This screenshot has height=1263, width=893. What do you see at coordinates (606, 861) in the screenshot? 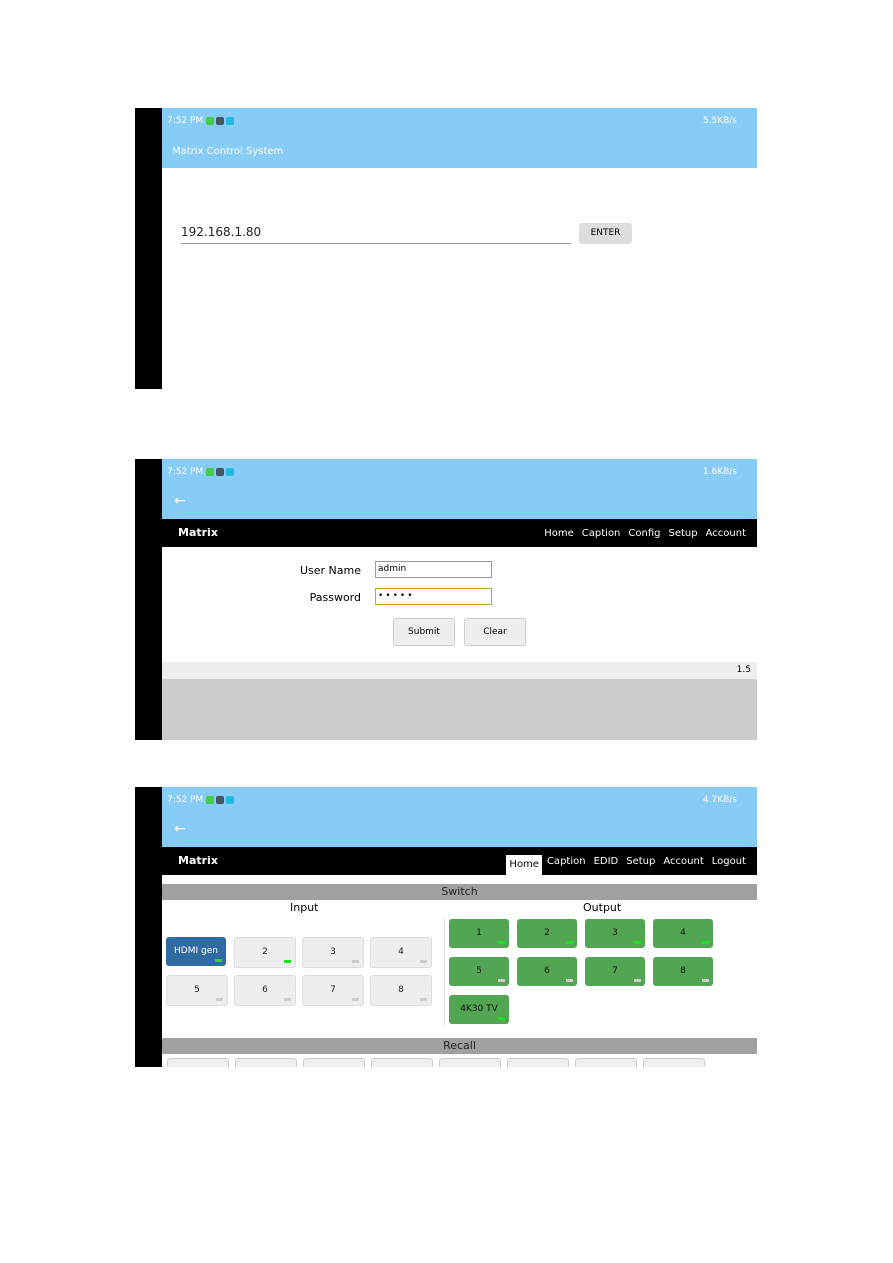
I see `nav-edid: EDID` at bounding box center [606, 861].